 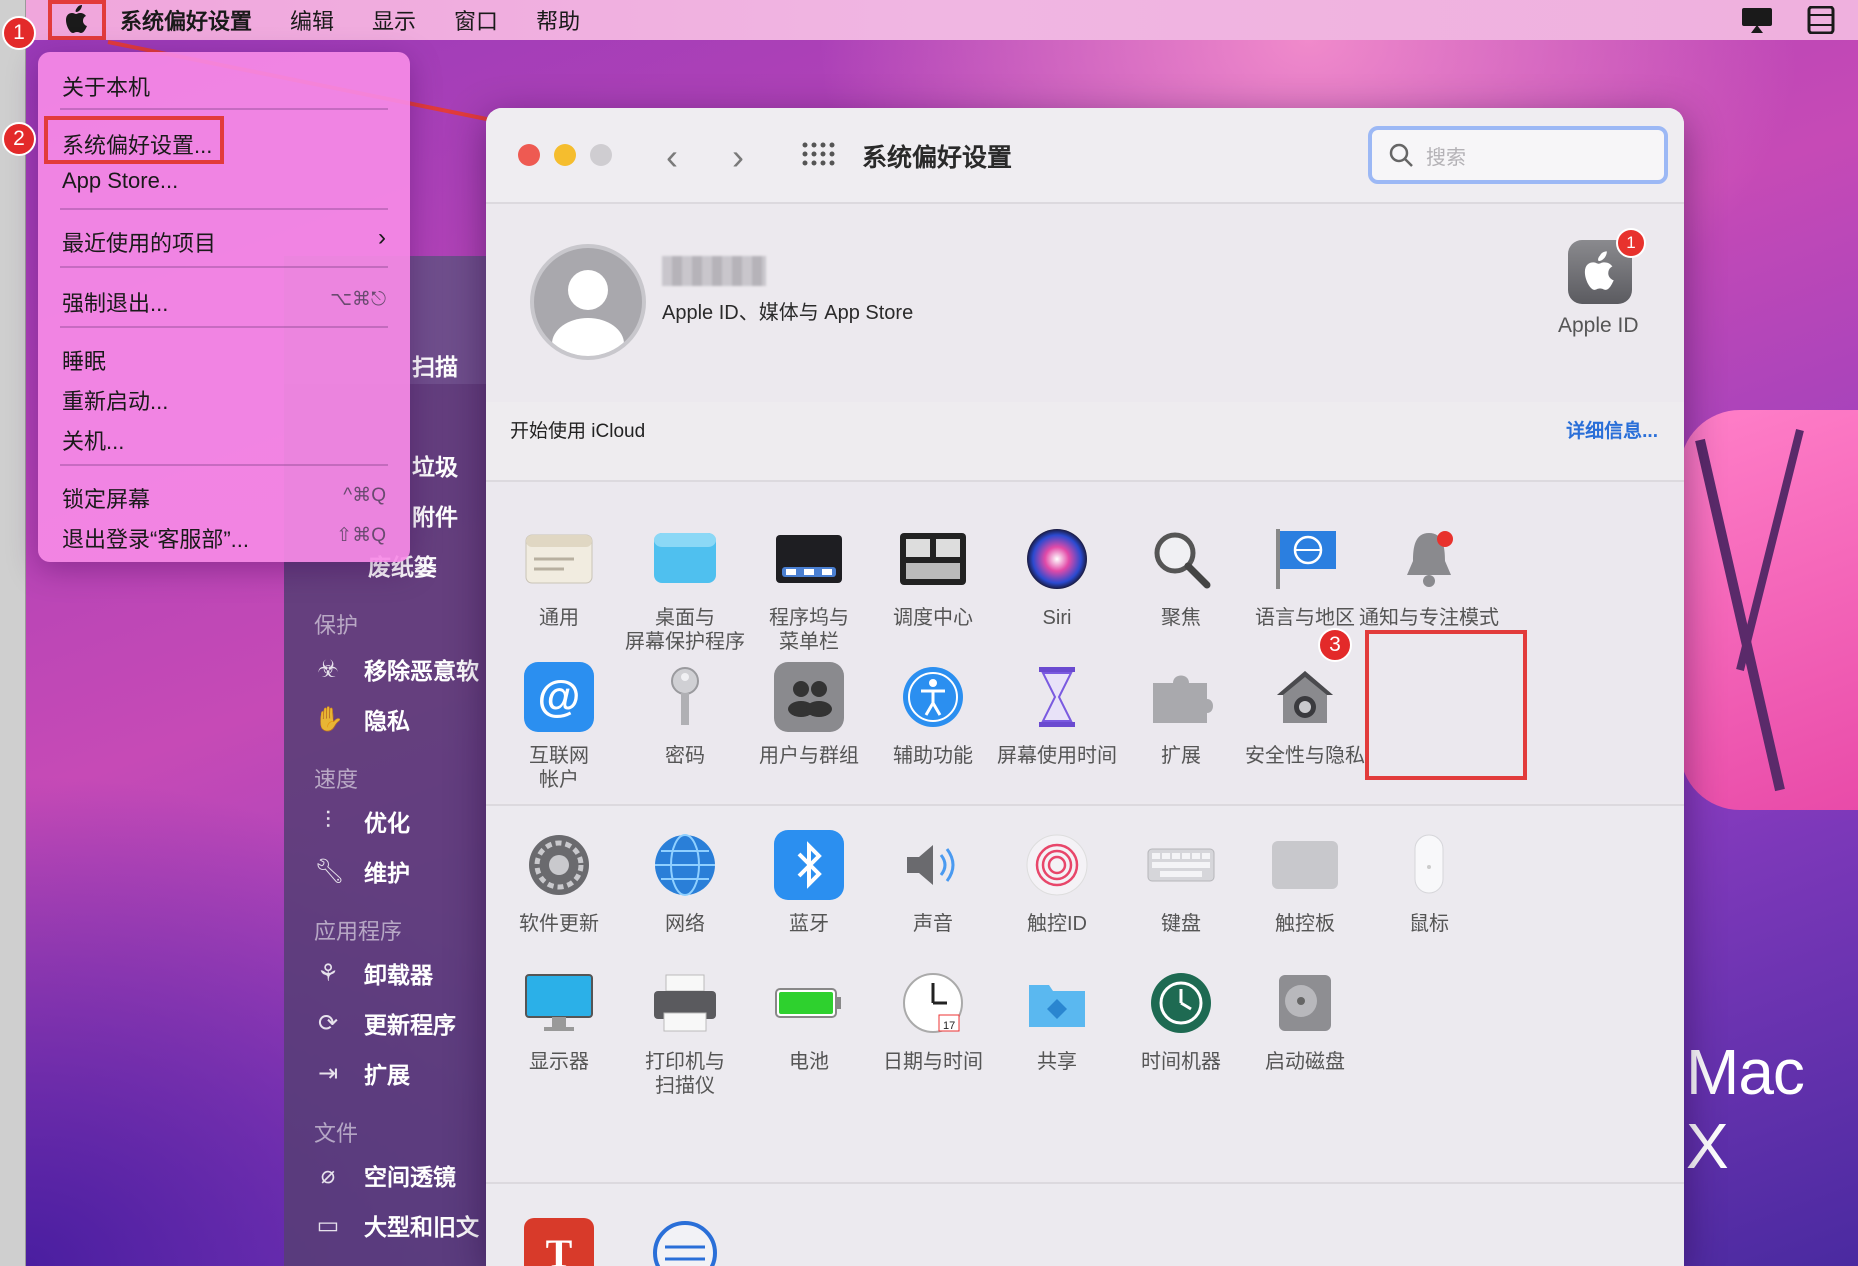 I want to click on bg-item-attachments: 附件, so click(x=435, y=515).